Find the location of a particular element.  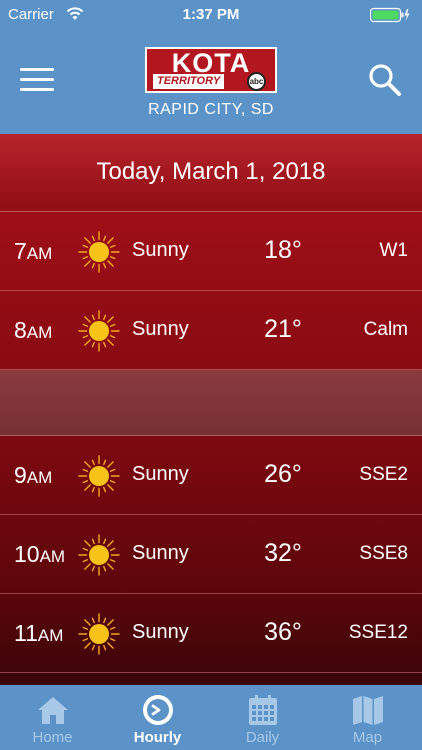

tab-label: Map is located at coordinates (367, 737).